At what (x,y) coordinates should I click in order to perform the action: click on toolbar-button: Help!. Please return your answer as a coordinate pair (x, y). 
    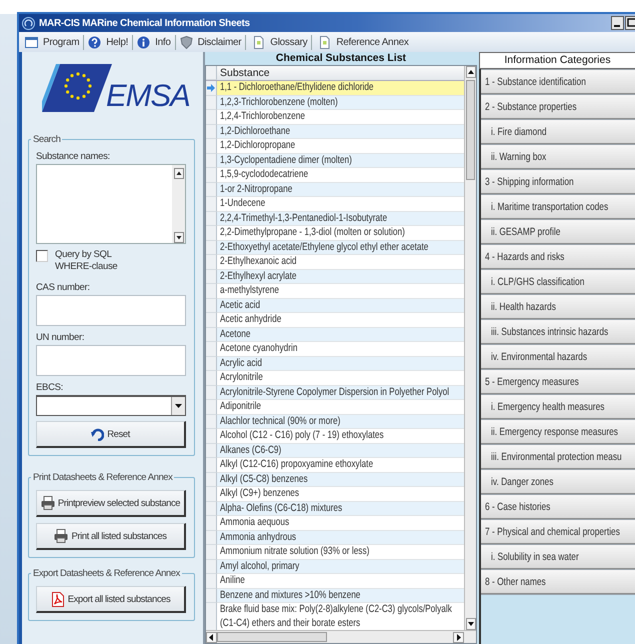
    Looking at the image, I should click on (108, 42).